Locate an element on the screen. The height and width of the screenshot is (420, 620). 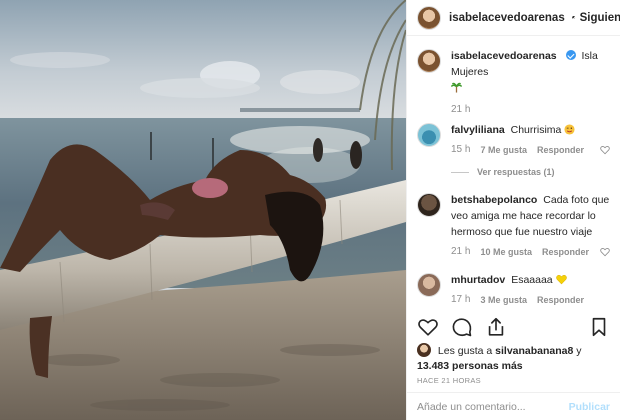
comment-timestamp: 17 h is located at coordinates (460, 300).